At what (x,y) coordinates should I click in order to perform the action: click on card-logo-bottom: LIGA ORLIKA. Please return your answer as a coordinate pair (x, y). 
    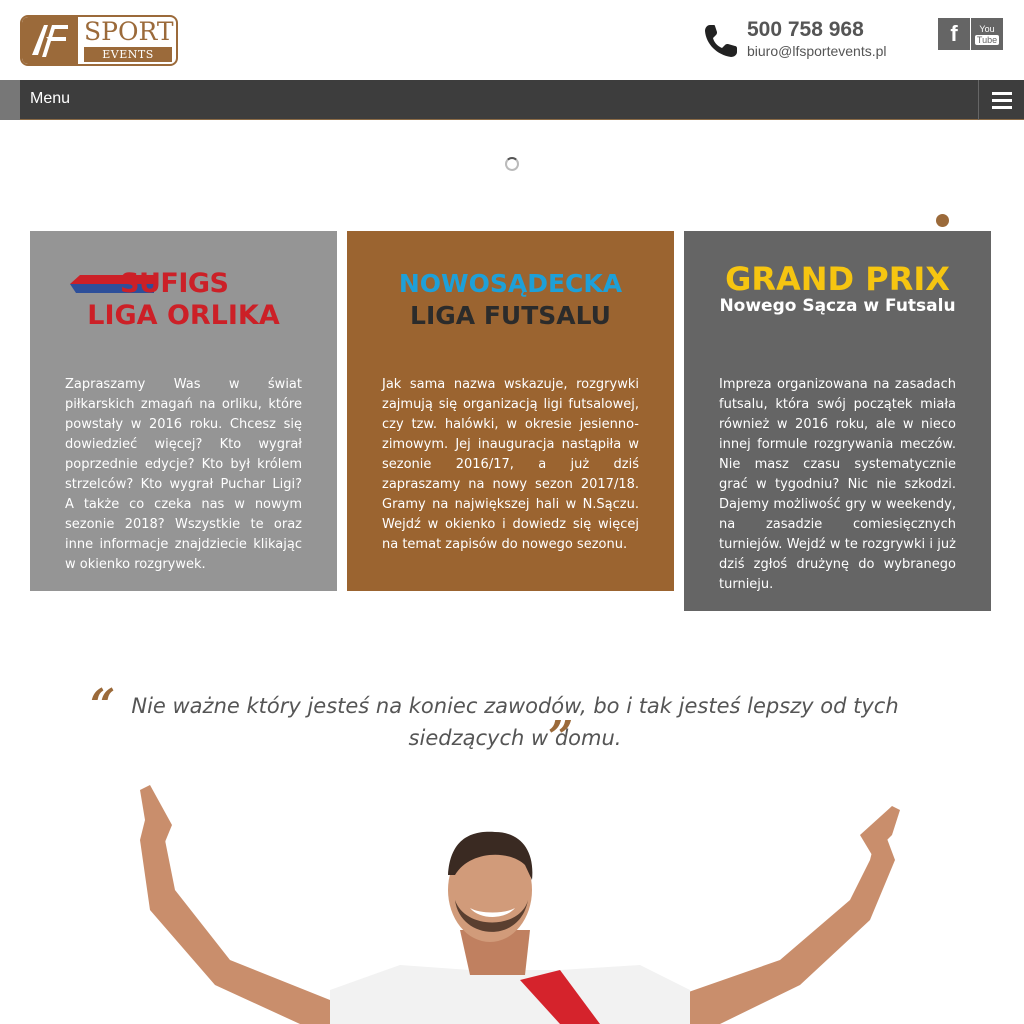
    Looking at the image, I should click on (183, 315).